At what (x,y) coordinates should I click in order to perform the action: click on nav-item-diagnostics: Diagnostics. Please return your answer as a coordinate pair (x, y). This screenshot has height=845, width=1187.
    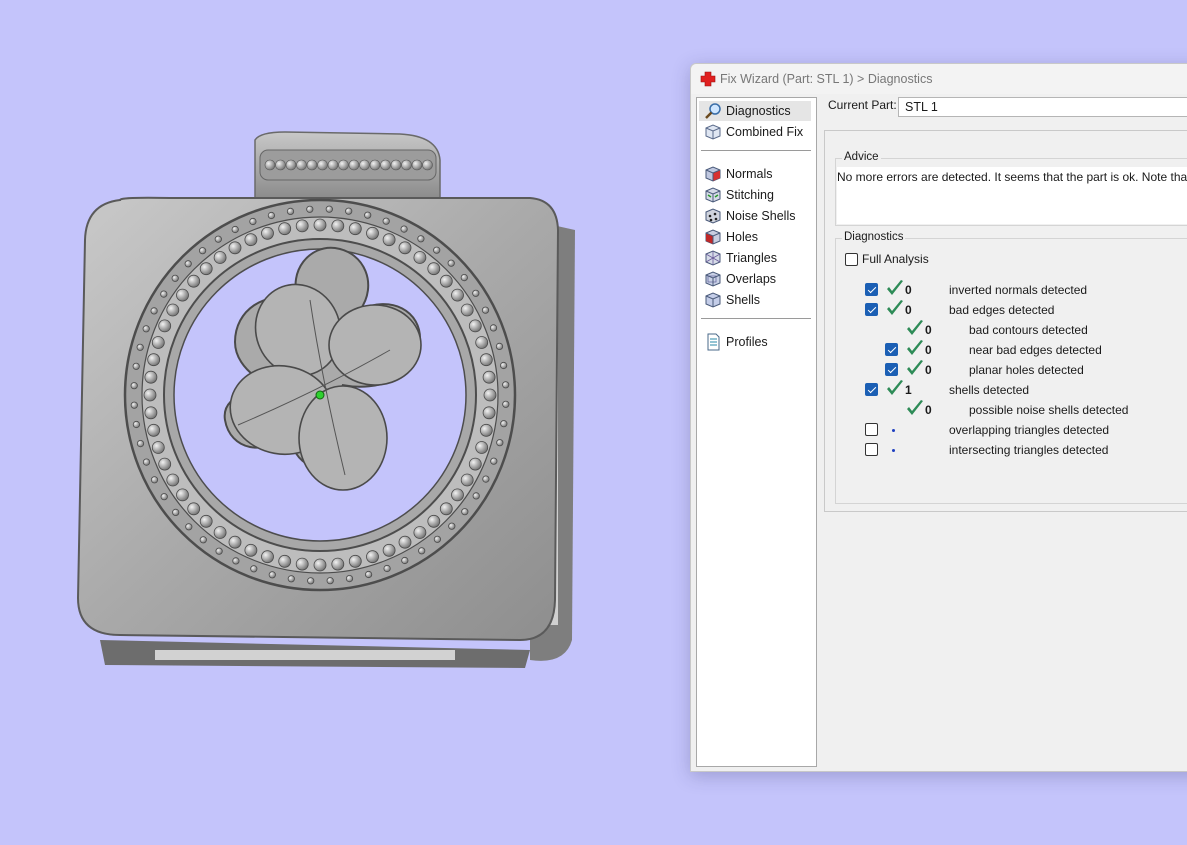
    Looking at the image, I should click on (755, 111).